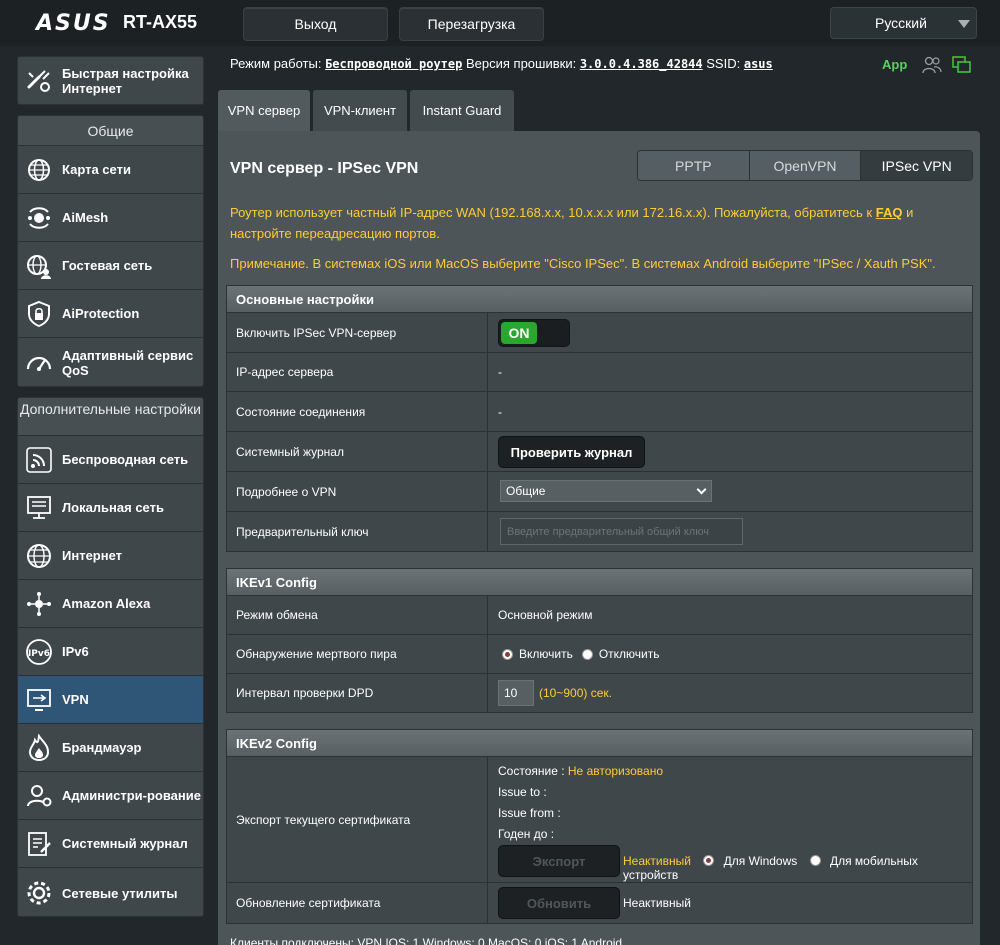 The height and width of the screenshot is (945, 1000). Describe the element at coordinates (39, 893) in the screenshot. I see `gear-icon` at that location.